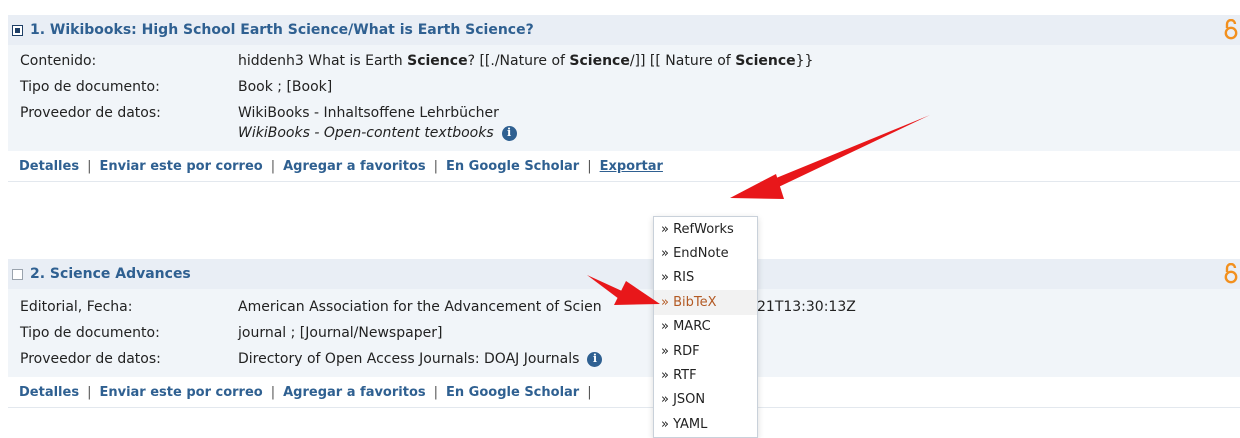 The image size is (1240, 438). I want to click on field-label: Contenido:, so click(58, 61).